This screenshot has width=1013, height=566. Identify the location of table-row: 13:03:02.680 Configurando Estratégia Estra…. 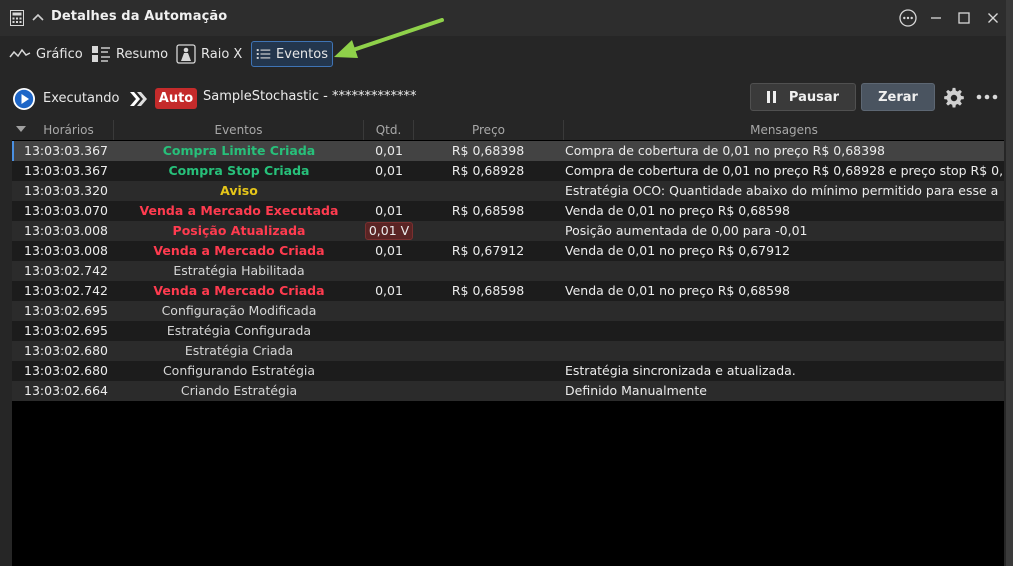
(508, 371).